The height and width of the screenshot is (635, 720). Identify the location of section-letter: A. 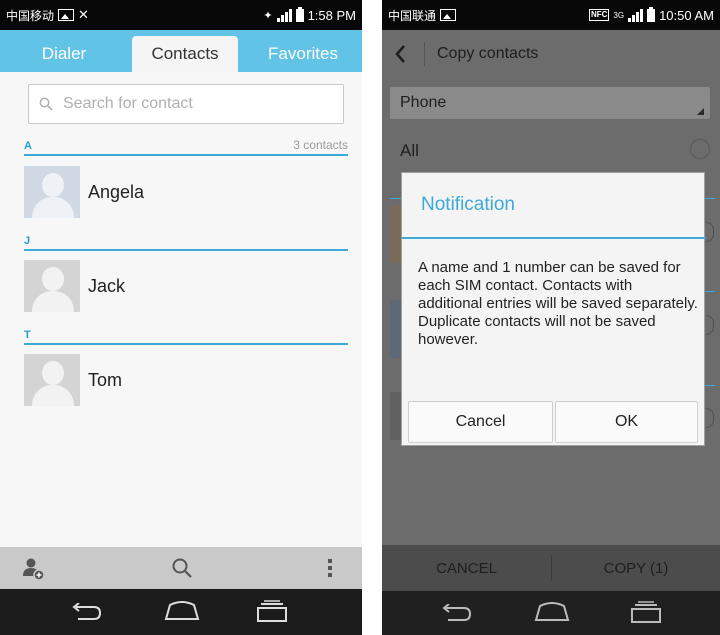
(28, 146).